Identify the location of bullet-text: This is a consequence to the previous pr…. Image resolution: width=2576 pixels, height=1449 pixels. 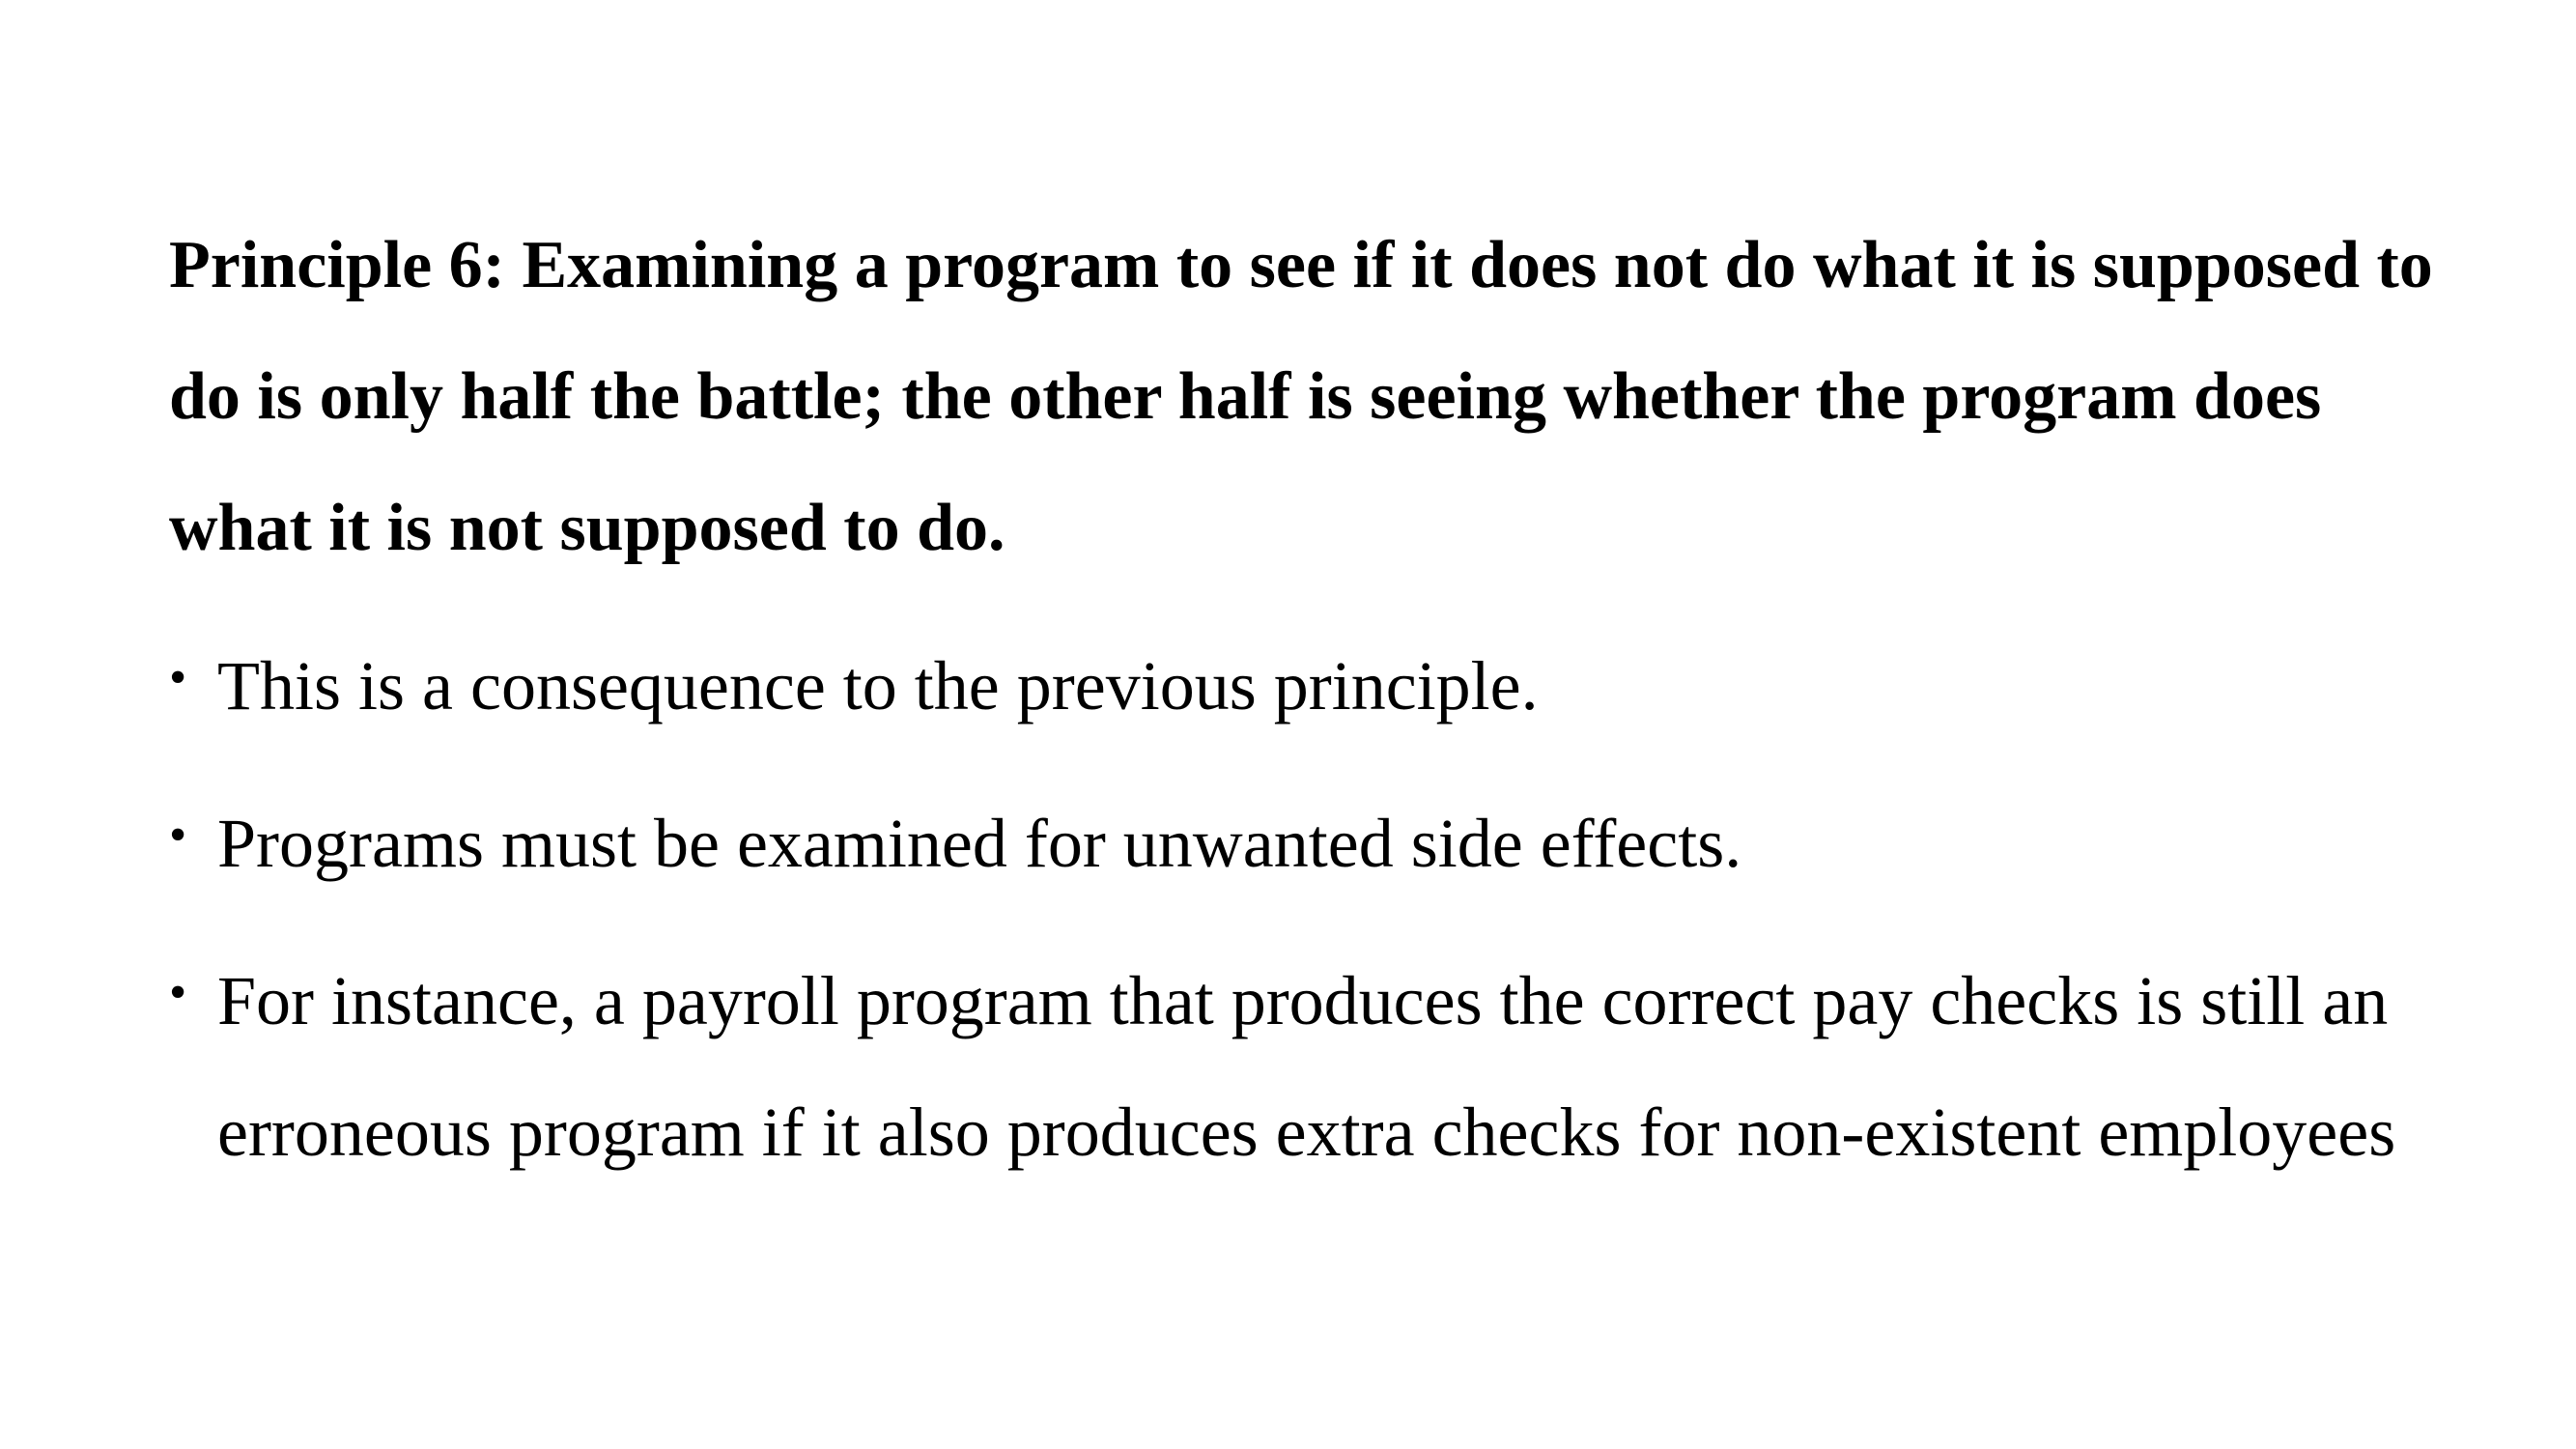
(878, 685).